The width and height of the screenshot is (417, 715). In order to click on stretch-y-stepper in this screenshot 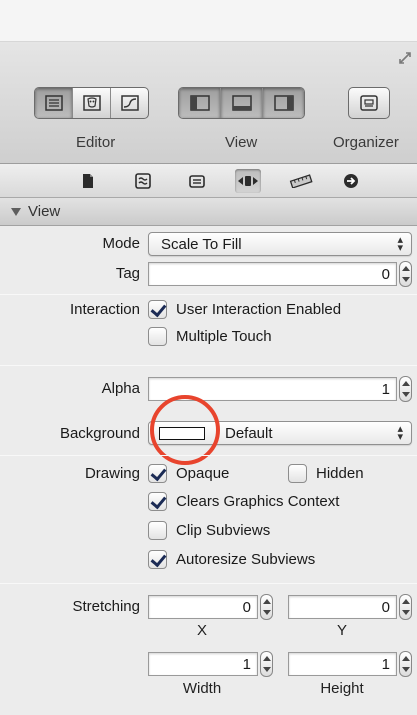, I will do `click(405, 607)`.